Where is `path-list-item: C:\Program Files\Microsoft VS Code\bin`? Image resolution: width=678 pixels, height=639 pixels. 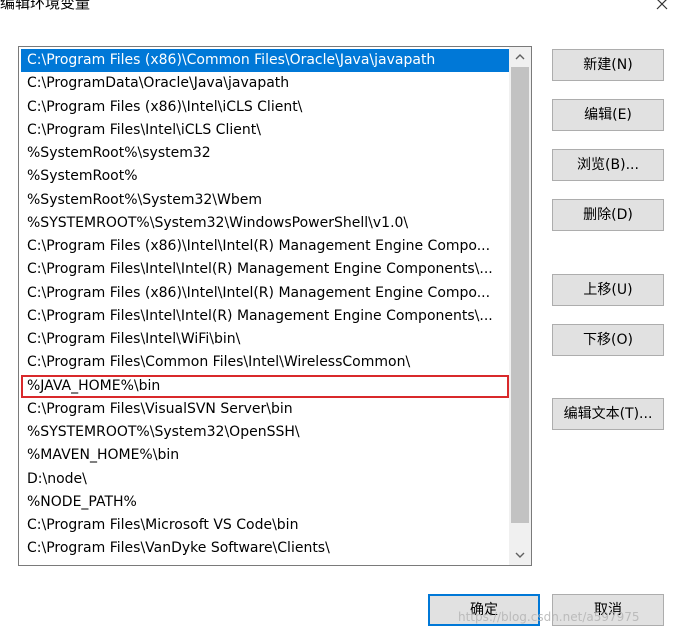
path-list-item: C:\Program Files\Microsoft VS Code\bin is located at coordinates (265, 525).